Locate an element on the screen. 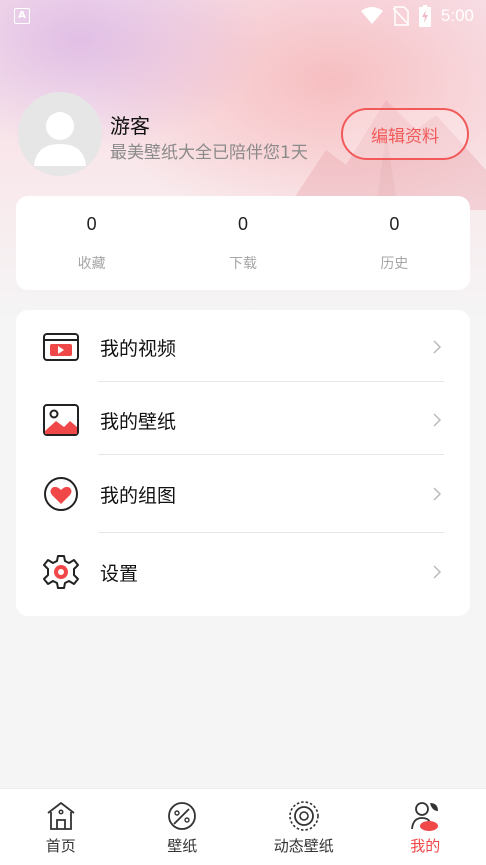 This screenshot has width=486, height=865. status-bar: A 5:00 is located at coordinates (243, 17).